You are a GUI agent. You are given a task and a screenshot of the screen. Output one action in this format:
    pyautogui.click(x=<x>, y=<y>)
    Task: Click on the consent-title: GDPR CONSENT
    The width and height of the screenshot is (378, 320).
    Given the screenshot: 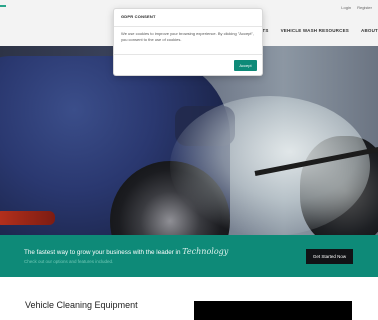 What is the action you would take?
    pyautogui.click(x=138, y=16)
    